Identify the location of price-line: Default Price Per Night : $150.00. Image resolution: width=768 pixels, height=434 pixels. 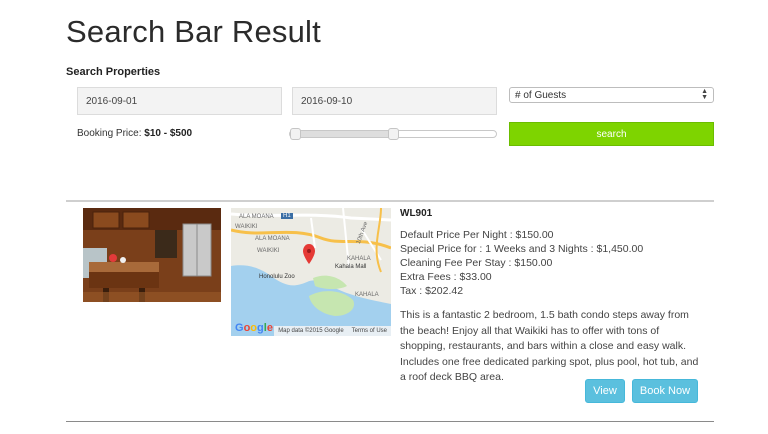
(477, 235).